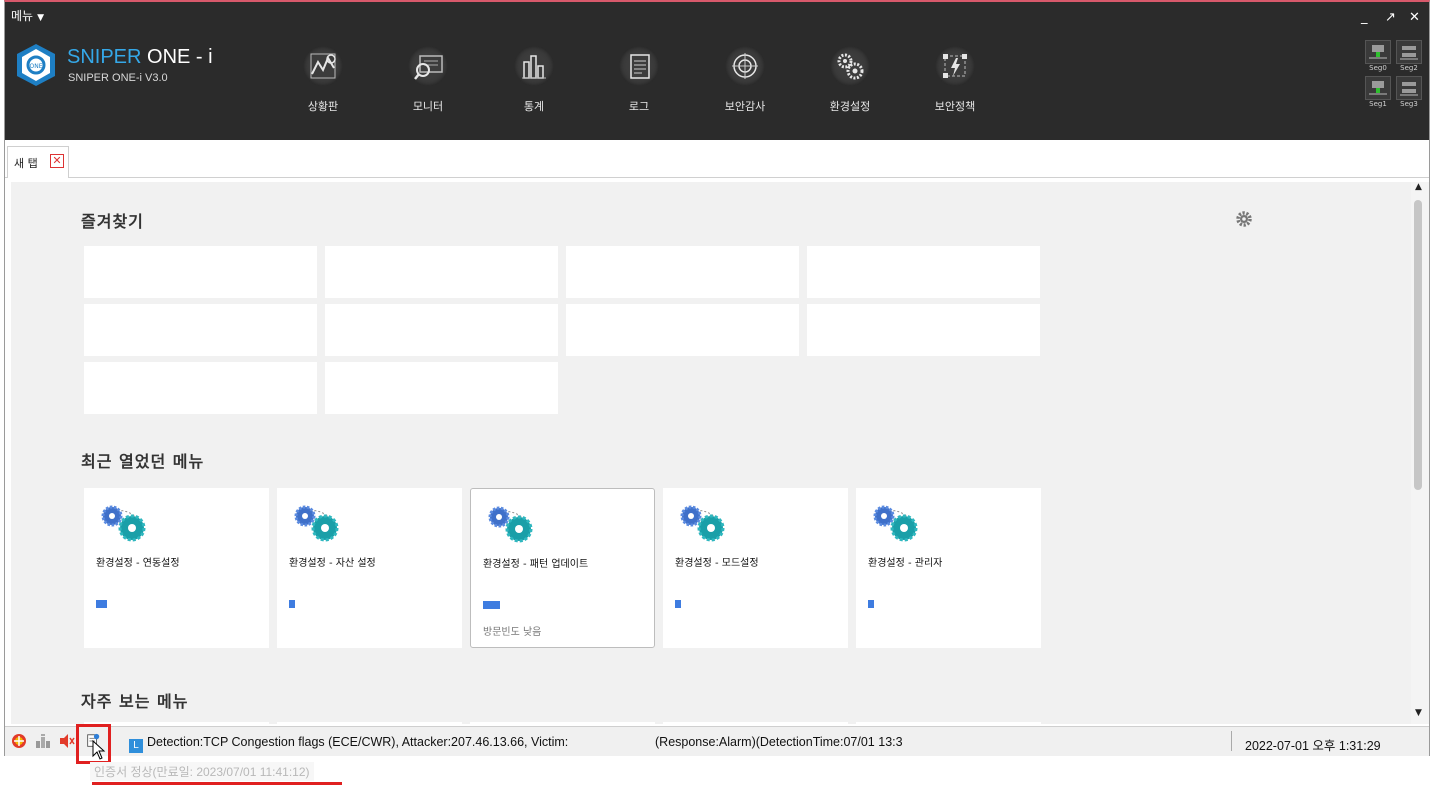 The image size is (1432, 786). I want to click on segment-seg2: Seg2, so click(1409, 57).